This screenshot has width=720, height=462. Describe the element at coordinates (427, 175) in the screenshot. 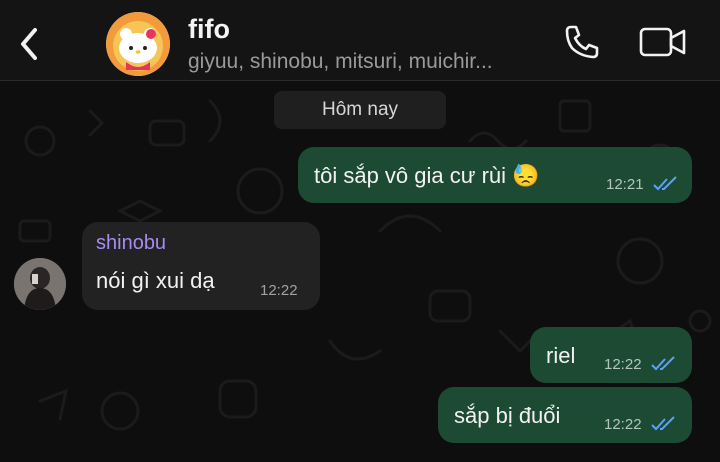

I see `message-text: tôi sắp vô gia cư rùi 😓` at that location.